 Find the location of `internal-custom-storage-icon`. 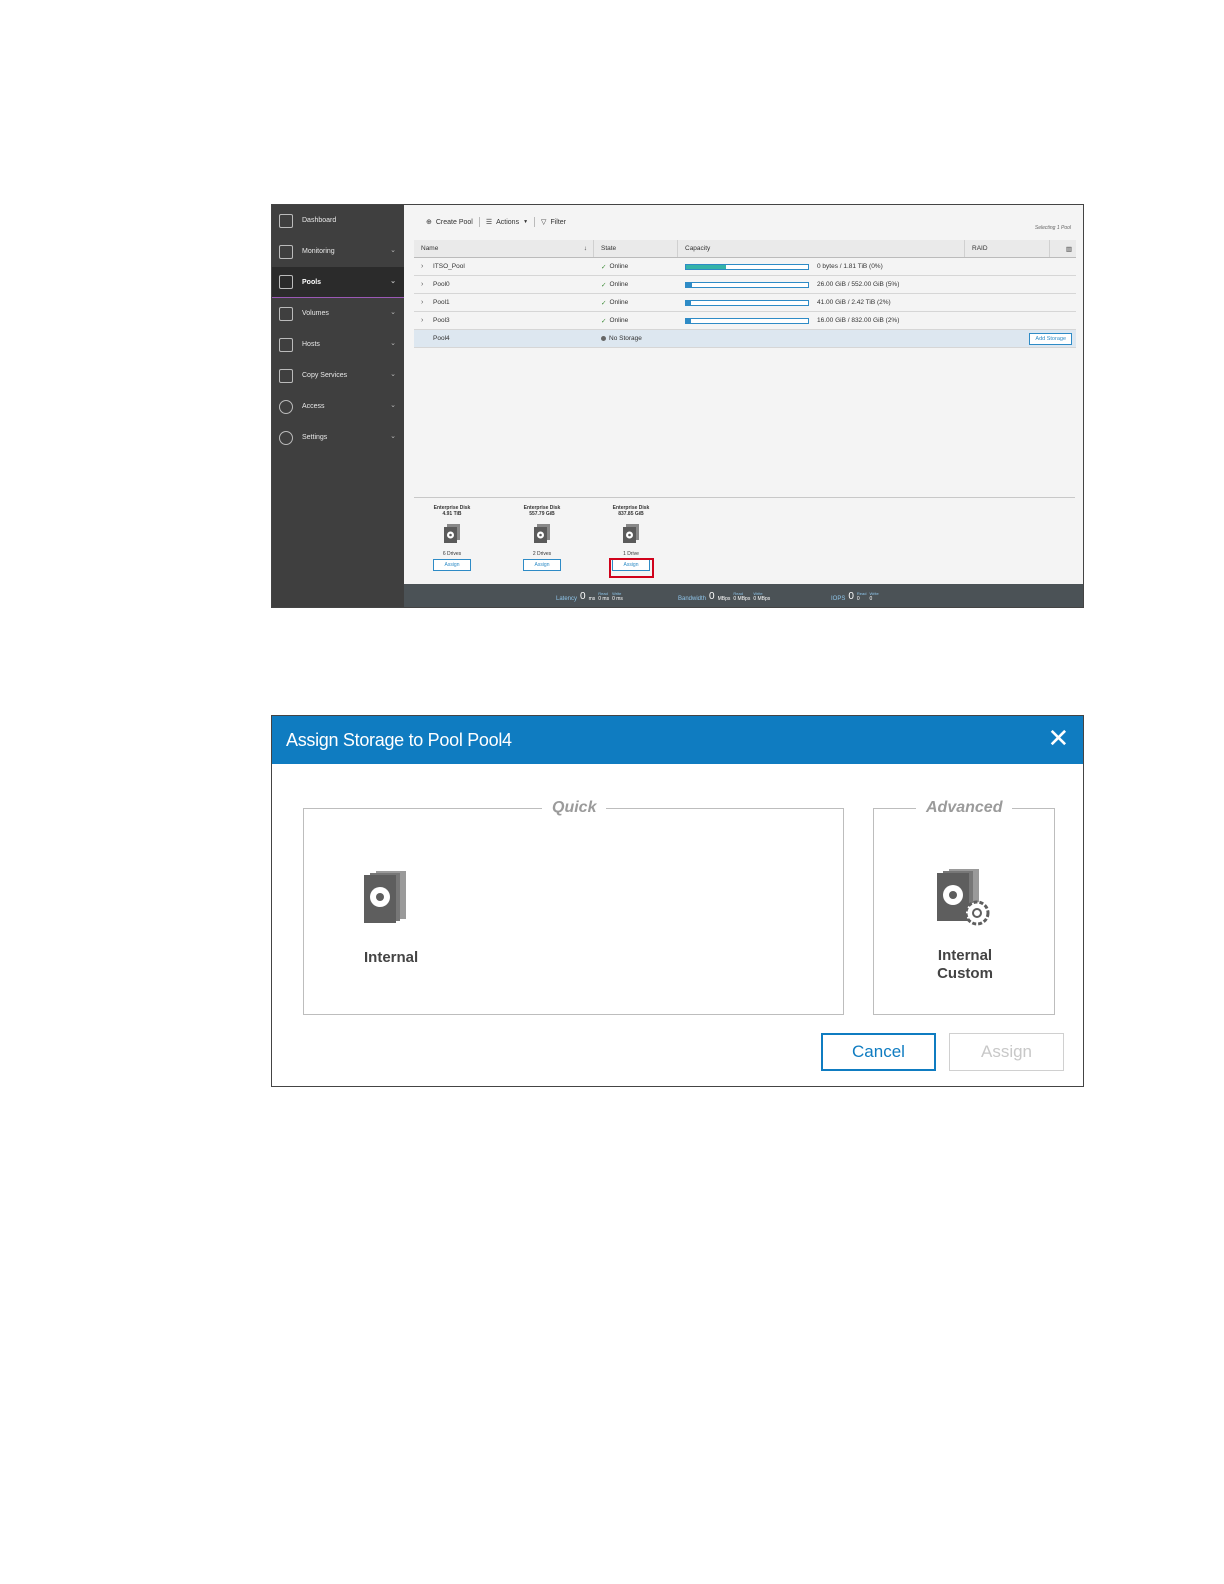

internal-custom-storage-icon is located at coordinates (963, 897).